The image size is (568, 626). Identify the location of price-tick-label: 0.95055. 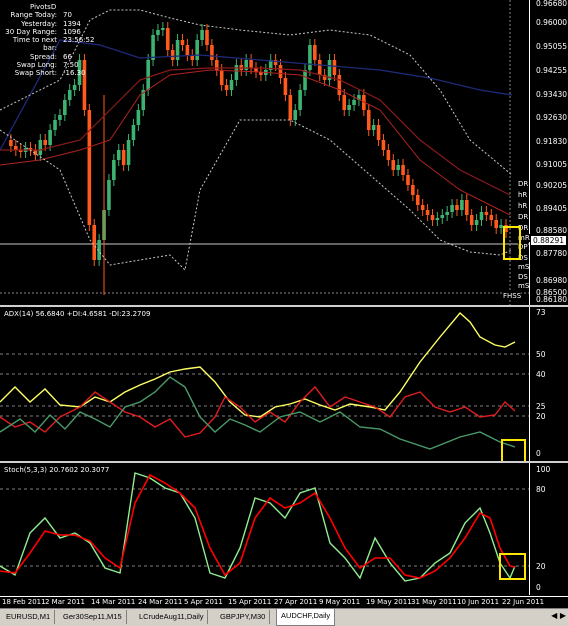
(552, 46).